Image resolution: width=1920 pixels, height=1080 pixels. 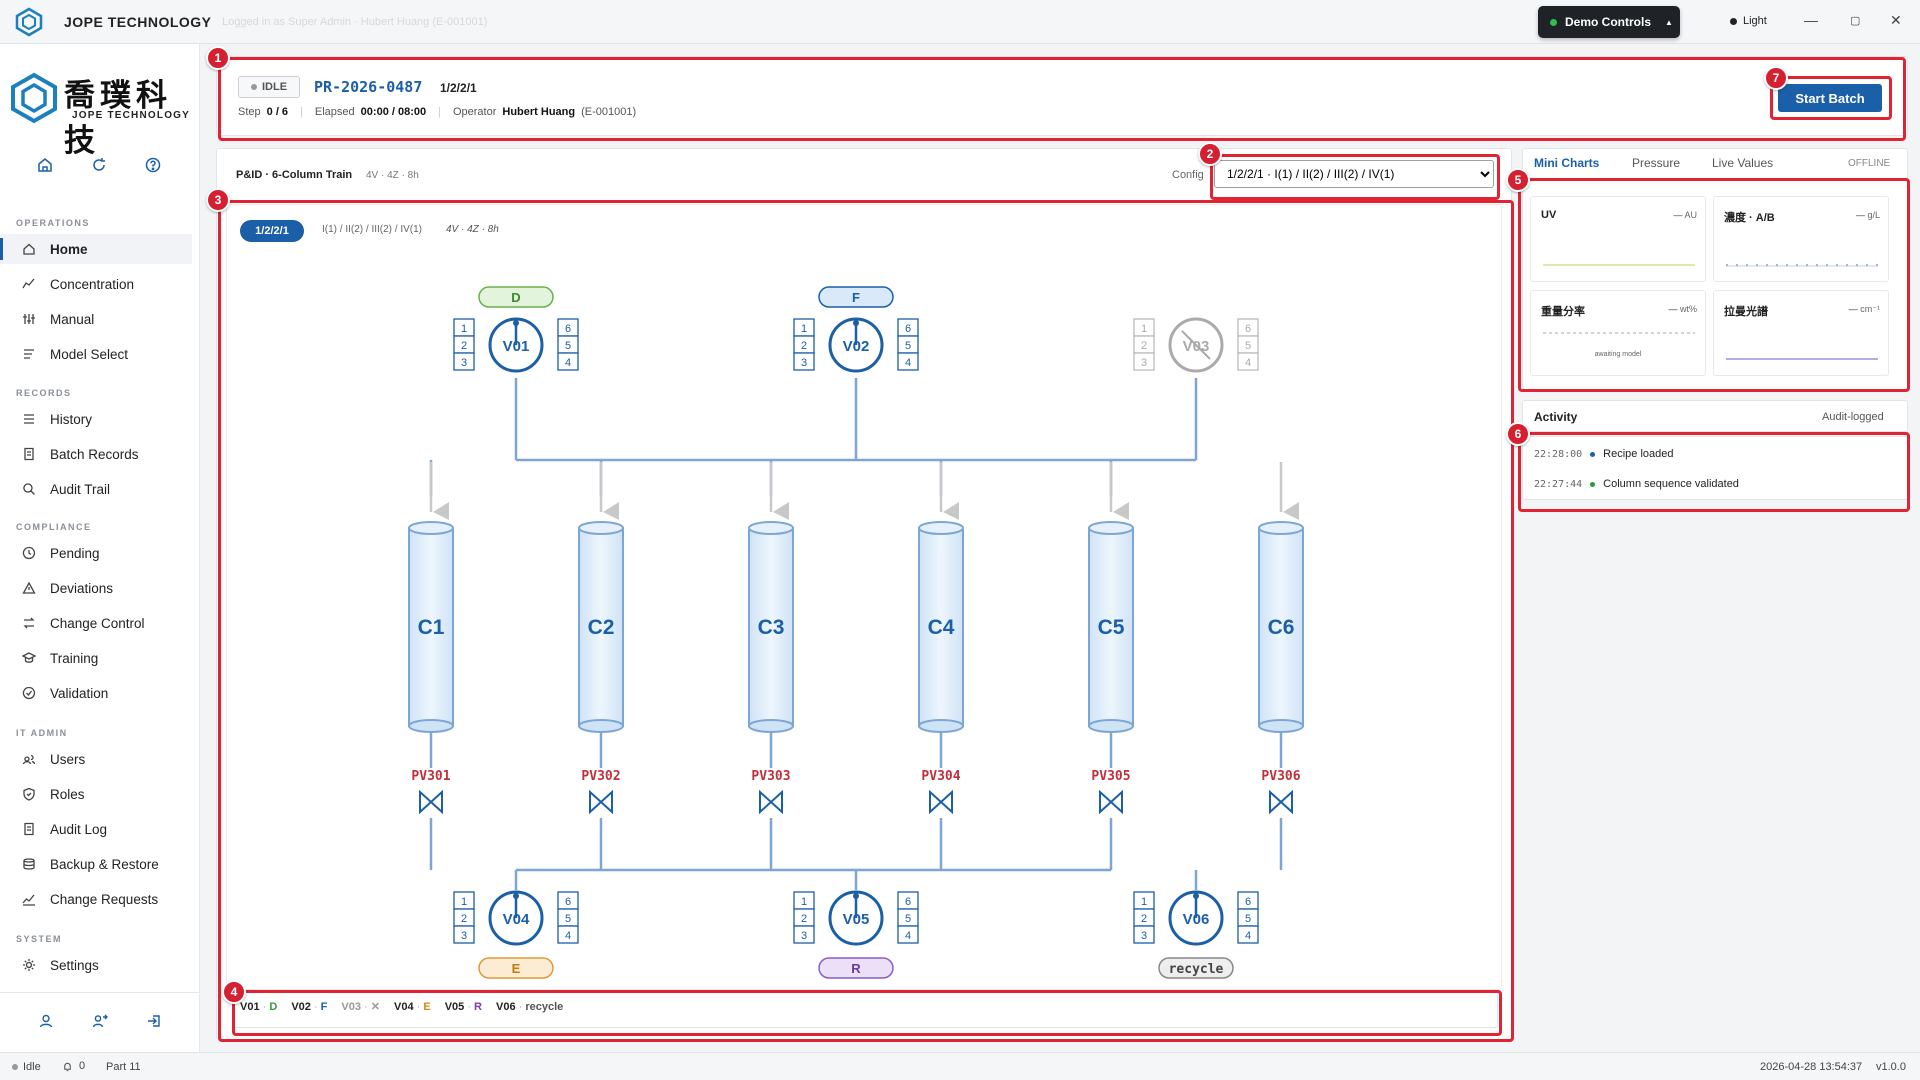 I want to click on activity-dot-icon, so click(x=1593, y=454).